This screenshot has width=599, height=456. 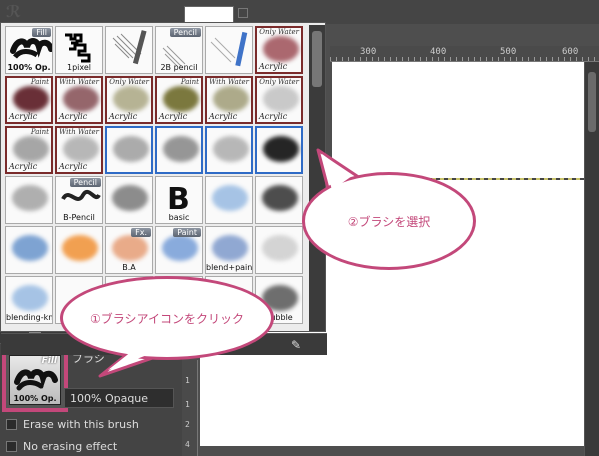 I want to click on brush-slot-blend: blend+paint, so click(x=229, y=250).